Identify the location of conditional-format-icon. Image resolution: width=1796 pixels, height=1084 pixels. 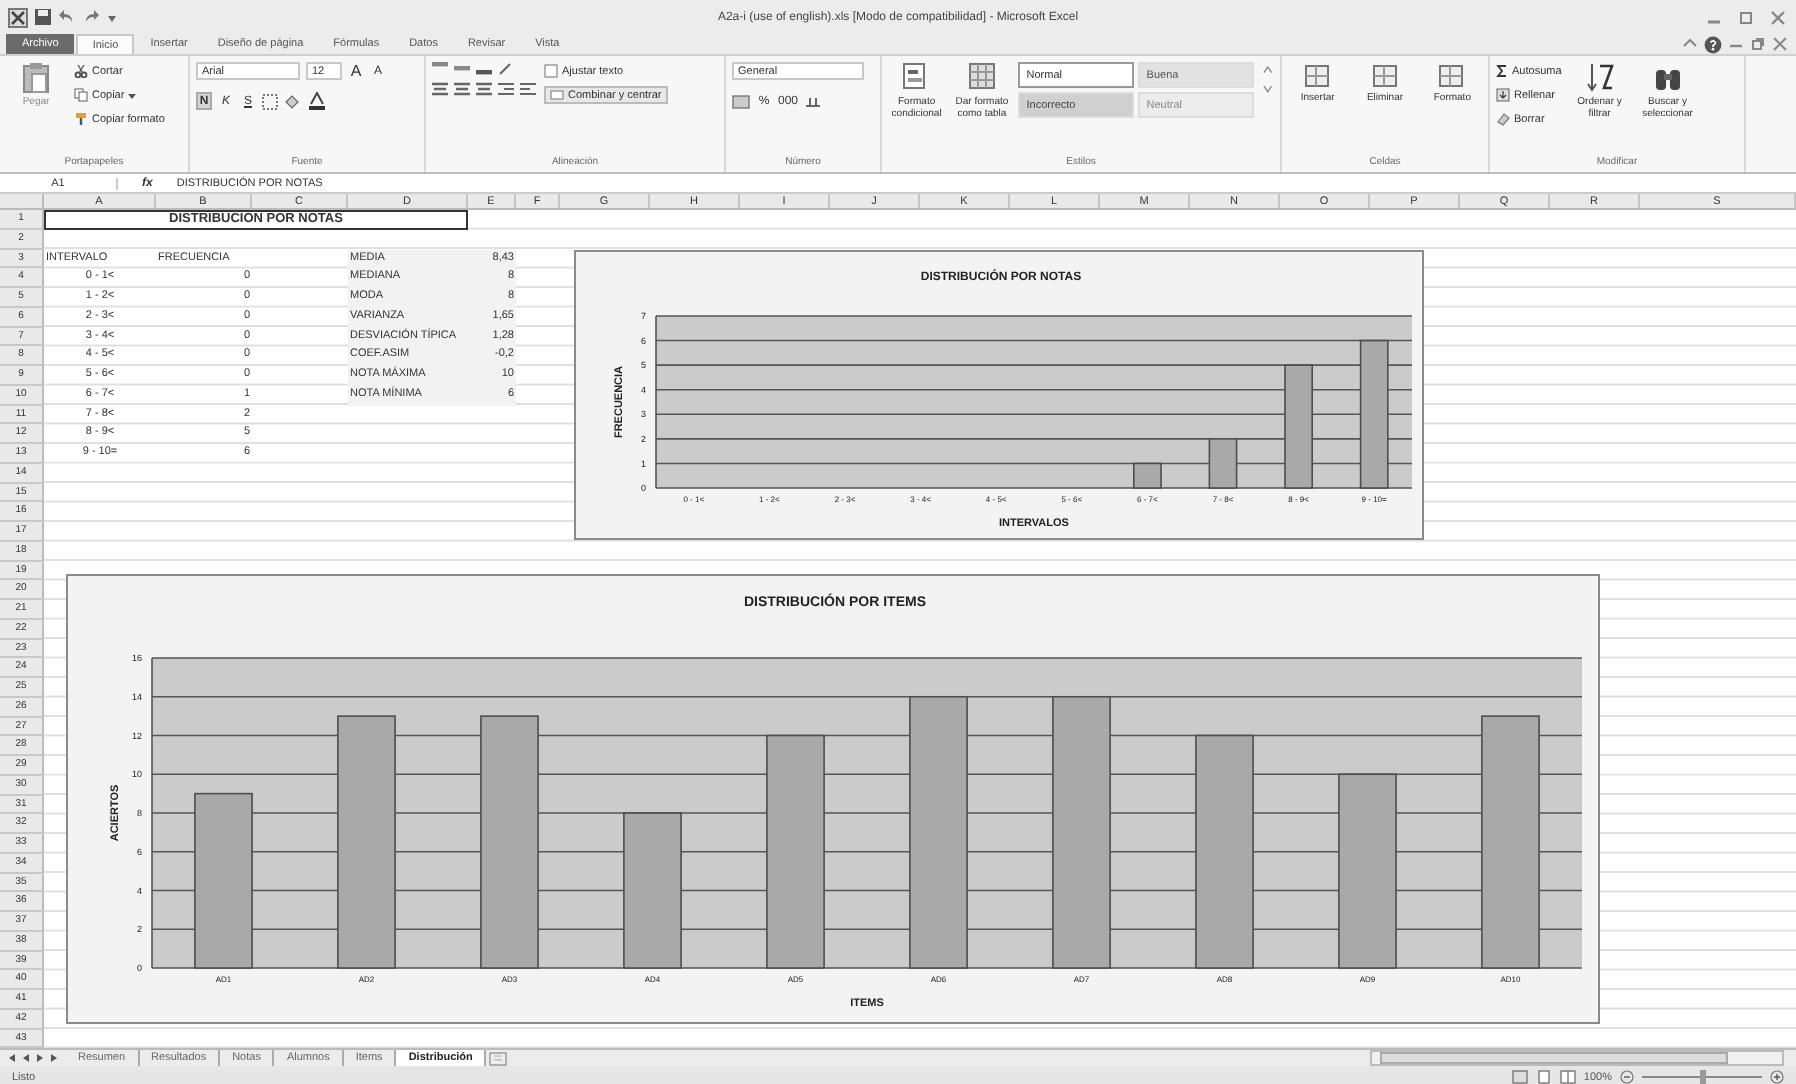
(916, 78).